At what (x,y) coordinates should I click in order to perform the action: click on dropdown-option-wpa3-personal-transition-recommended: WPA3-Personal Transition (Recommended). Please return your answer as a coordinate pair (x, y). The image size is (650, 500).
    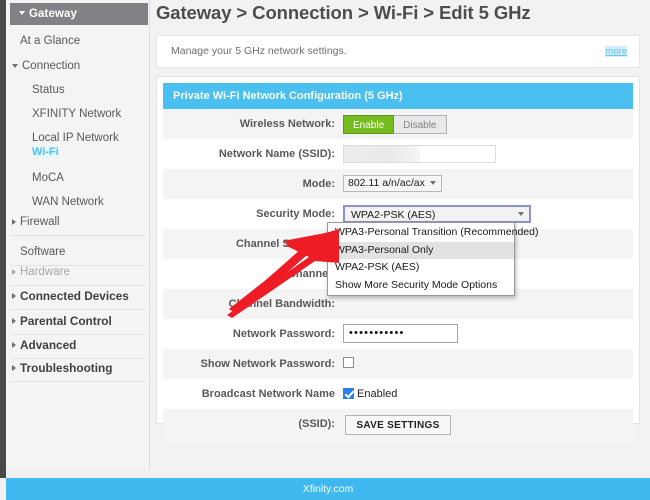
    Looking at the image, I should click on (433, 233).